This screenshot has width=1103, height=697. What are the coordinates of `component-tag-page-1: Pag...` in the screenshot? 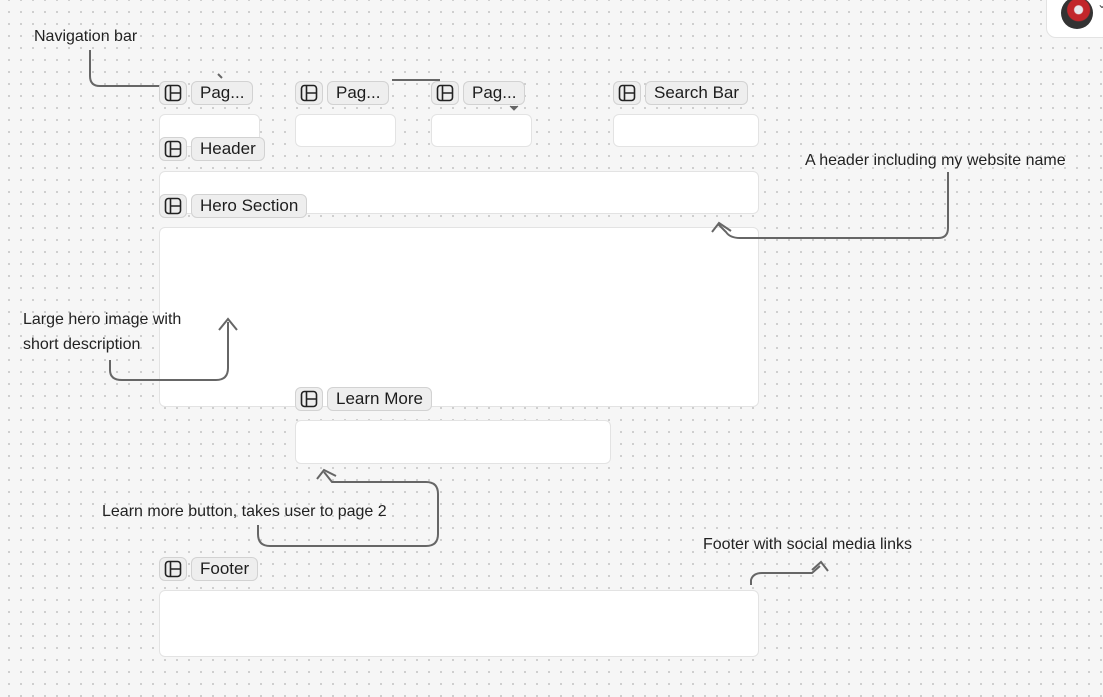 It's located at (206, 93).